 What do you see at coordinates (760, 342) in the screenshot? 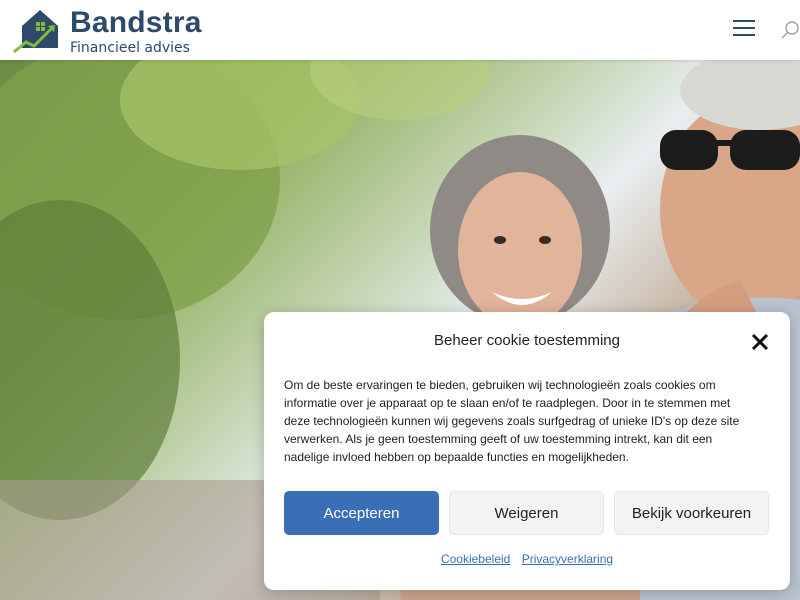
I see `close-icon` at bounding box center [760, 342].